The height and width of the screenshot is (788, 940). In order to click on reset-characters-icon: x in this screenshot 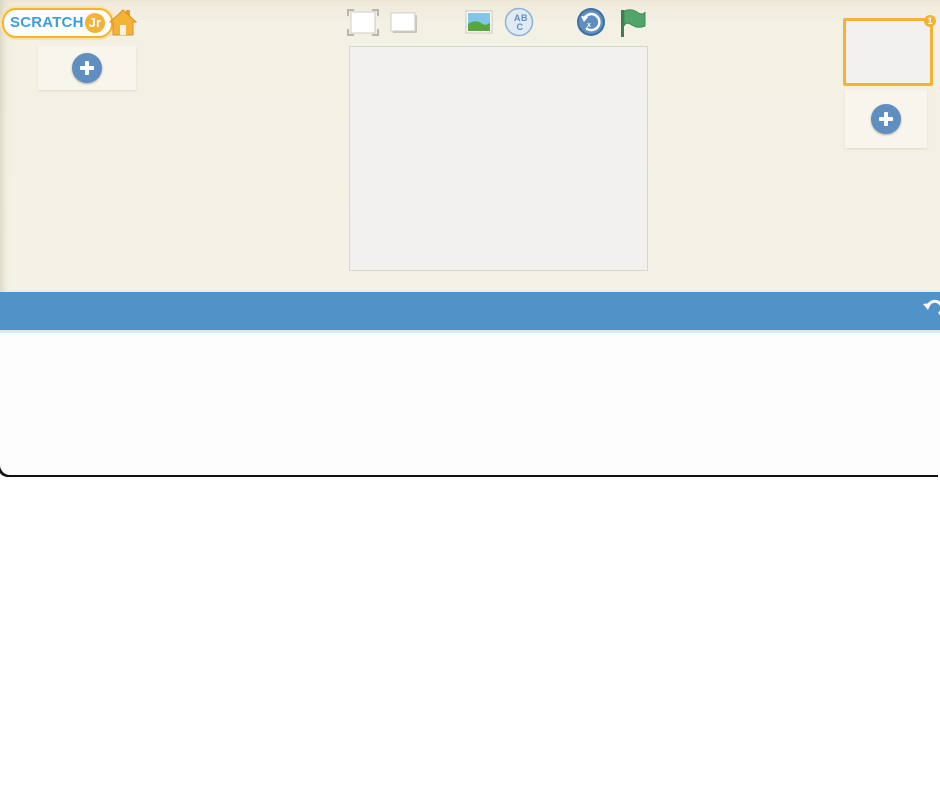, I will do `click(591, 22)`.